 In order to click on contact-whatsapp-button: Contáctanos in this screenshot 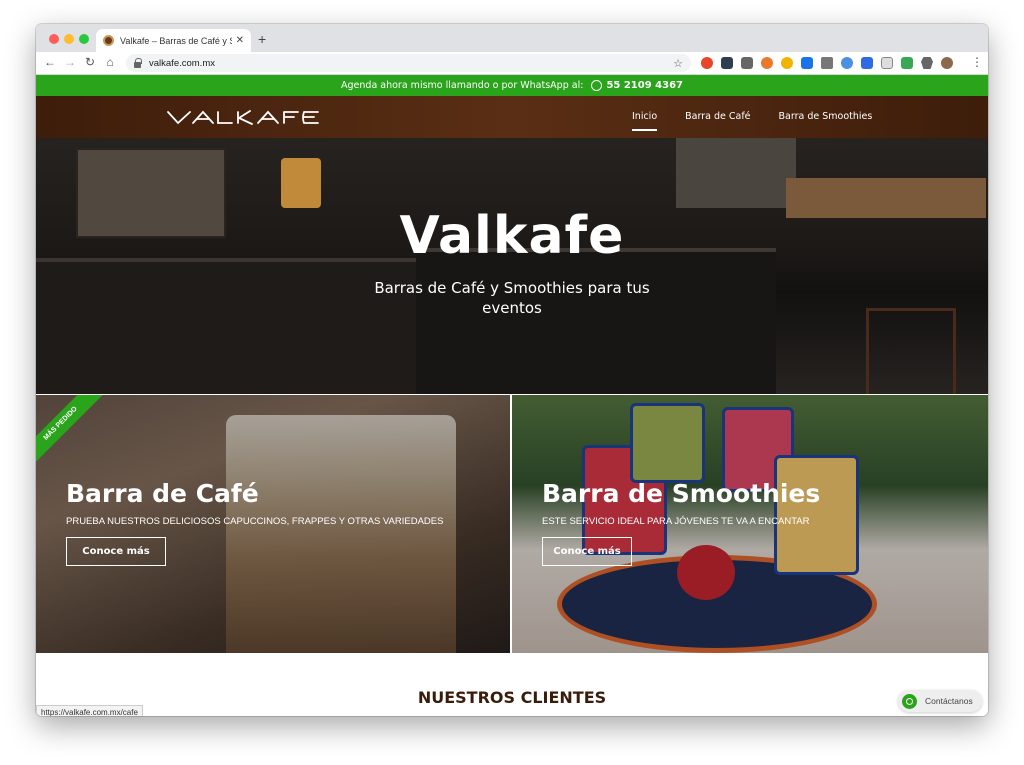, I will do `click(940, 701)`.